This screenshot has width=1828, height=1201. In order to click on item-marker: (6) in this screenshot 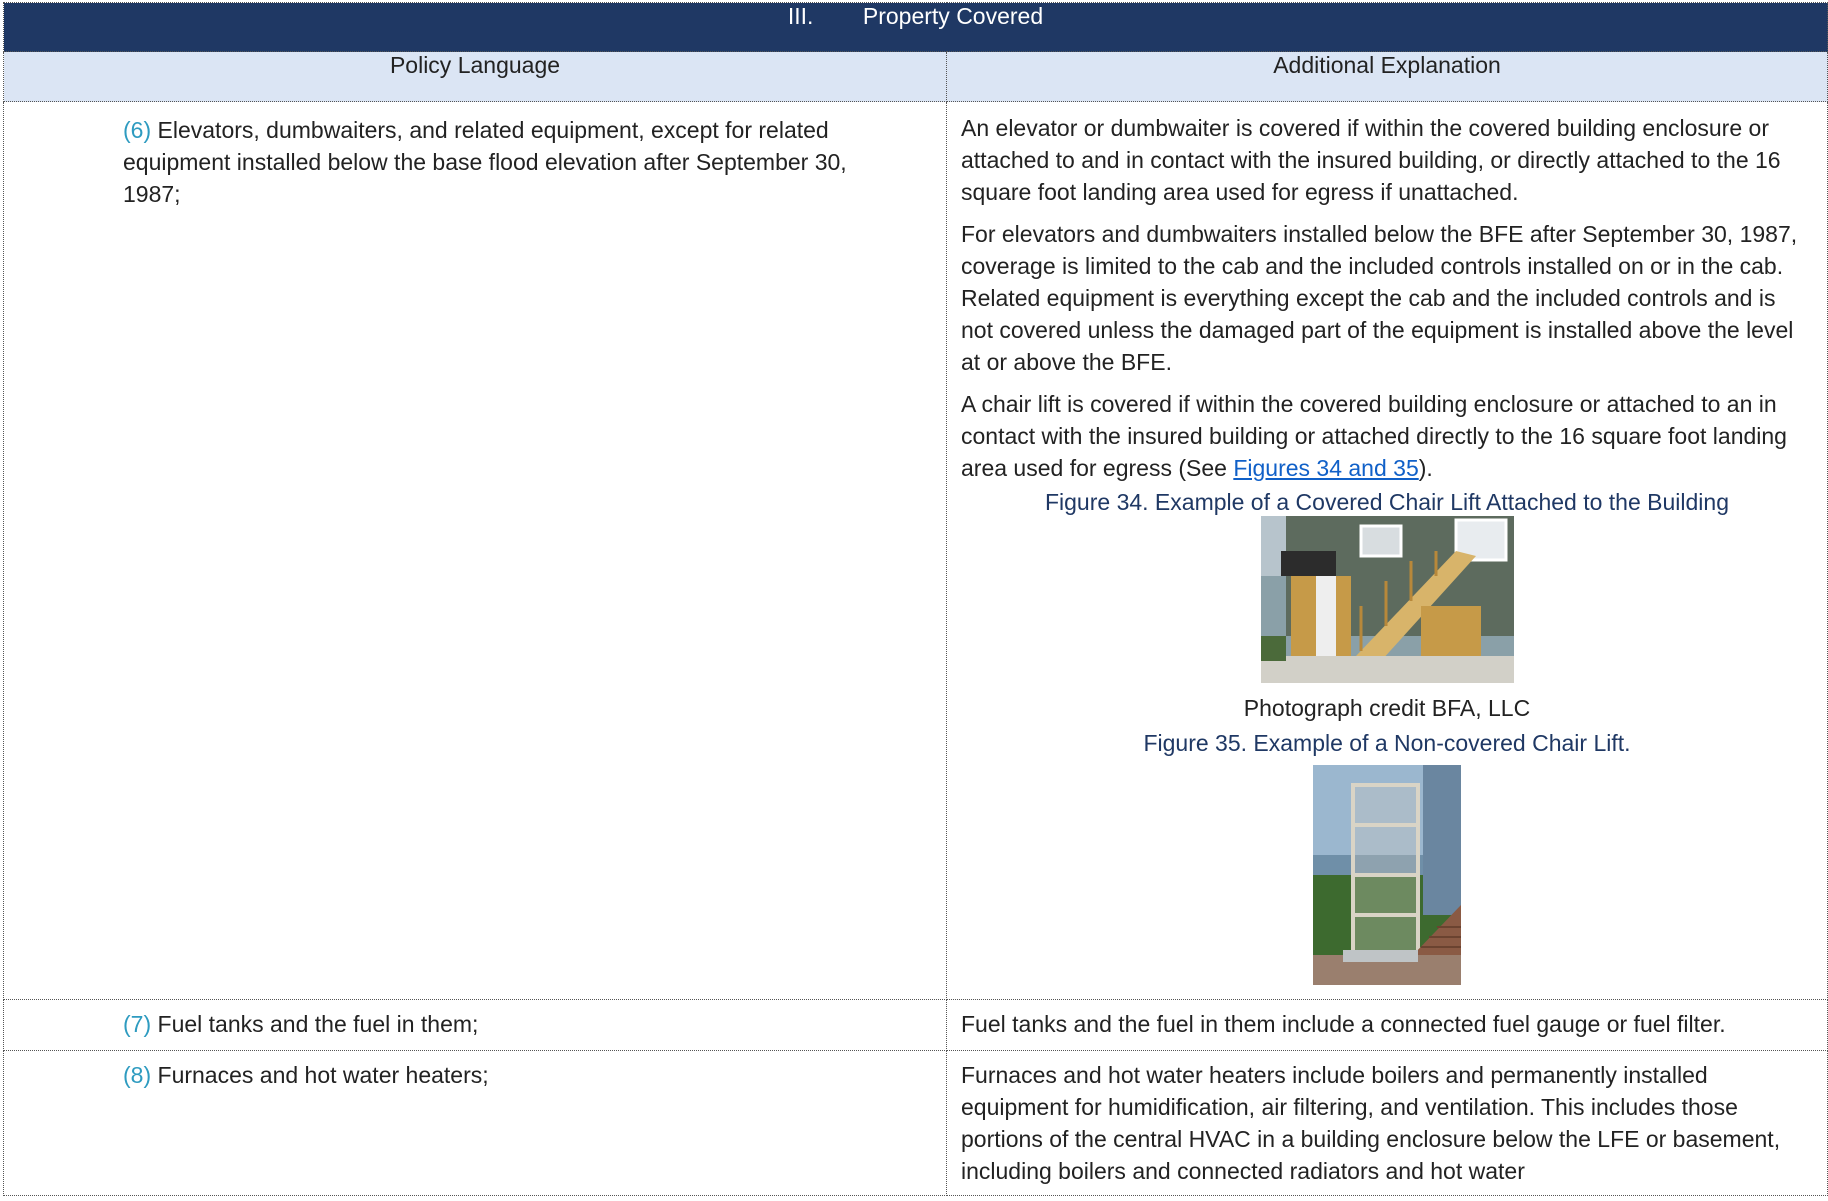, I will do `click(137, 130)`.